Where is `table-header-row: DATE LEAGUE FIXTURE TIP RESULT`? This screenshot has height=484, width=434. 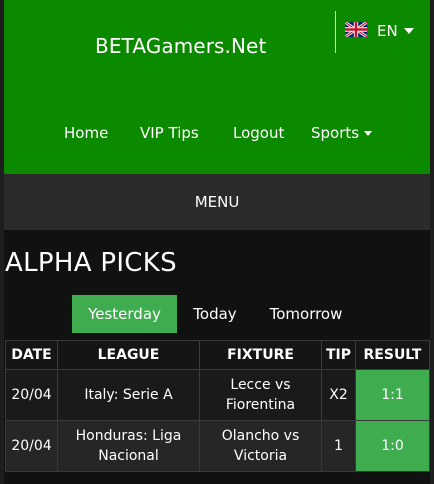
table-header-row: DATE LEAGUE FIXTURE TIP RESULT is located at coordinates (217, 355).